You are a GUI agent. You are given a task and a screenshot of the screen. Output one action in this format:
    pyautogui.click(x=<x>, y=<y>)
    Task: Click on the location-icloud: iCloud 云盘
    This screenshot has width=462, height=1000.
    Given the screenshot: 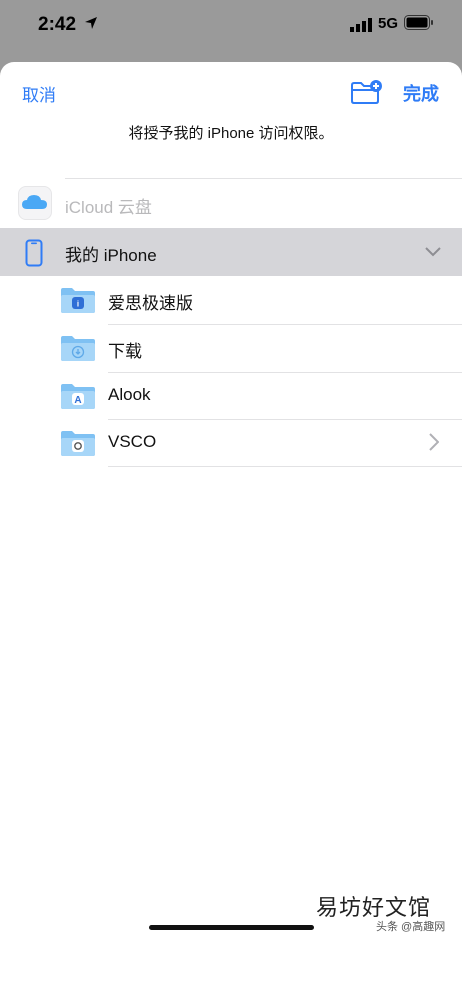 What is the action you would take?
    pyautogui.click(x=231, y=204)
    